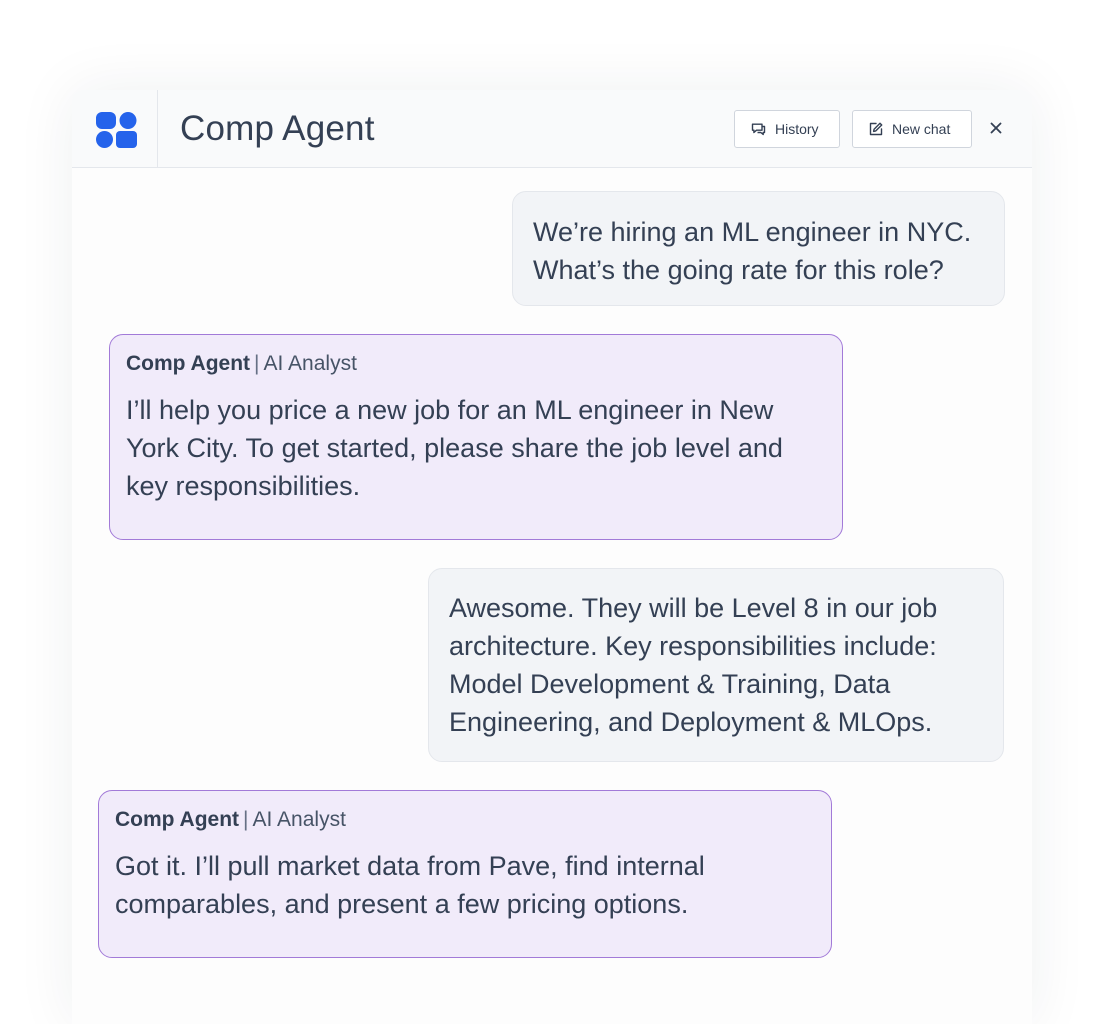  What do you see at coordinates (921, 129) in the screenshot?
I see `new-chat-label: New chat` at bounding box center [921, 129].